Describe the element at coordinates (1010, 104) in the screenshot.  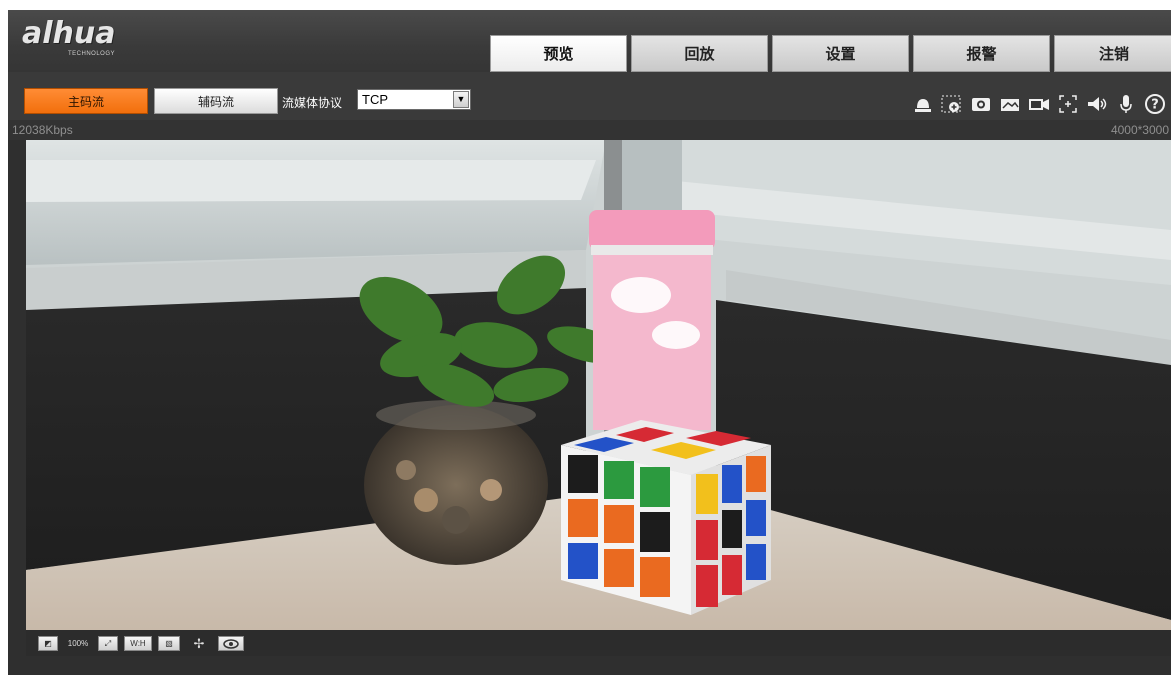
I see `triple-snapshot-icon` at that location.